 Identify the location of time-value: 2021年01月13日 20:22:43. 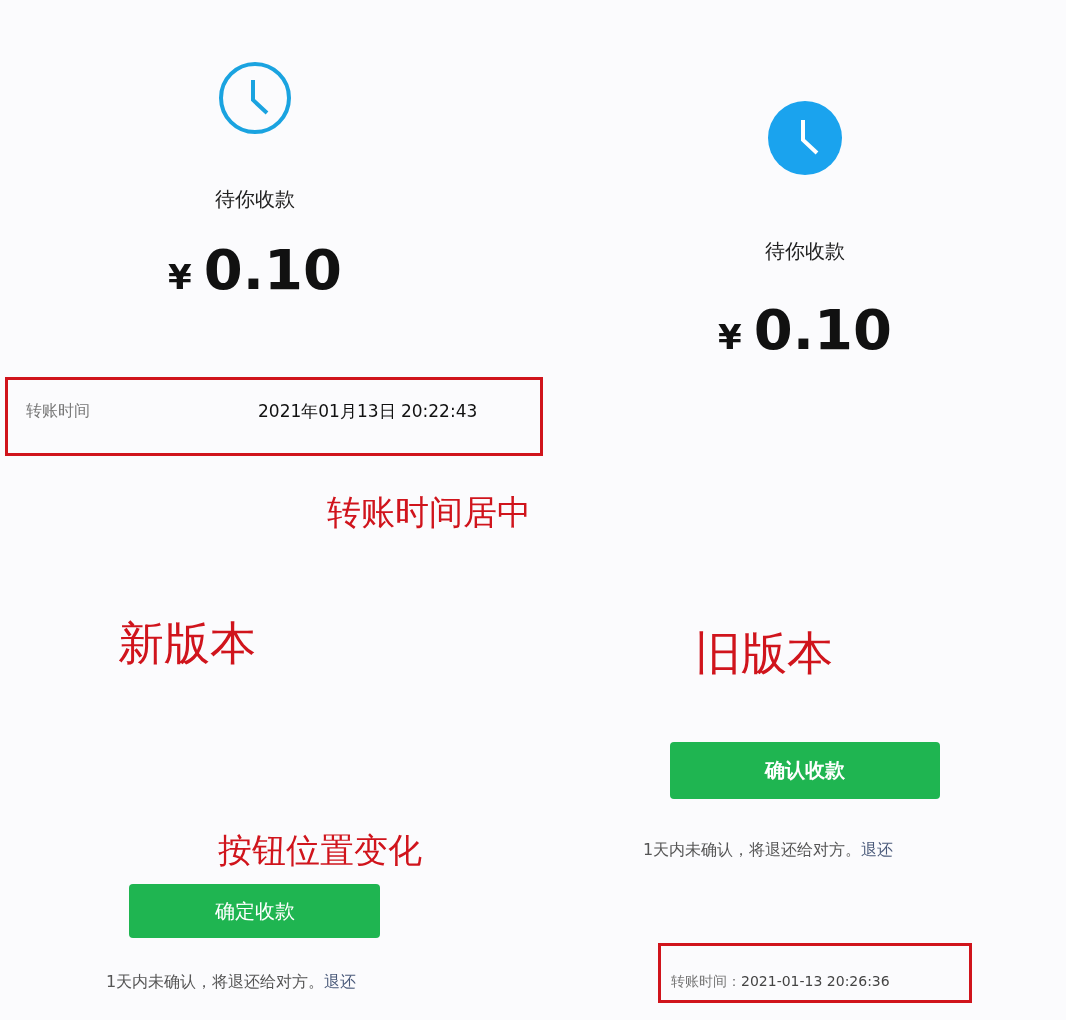
(368, 411).